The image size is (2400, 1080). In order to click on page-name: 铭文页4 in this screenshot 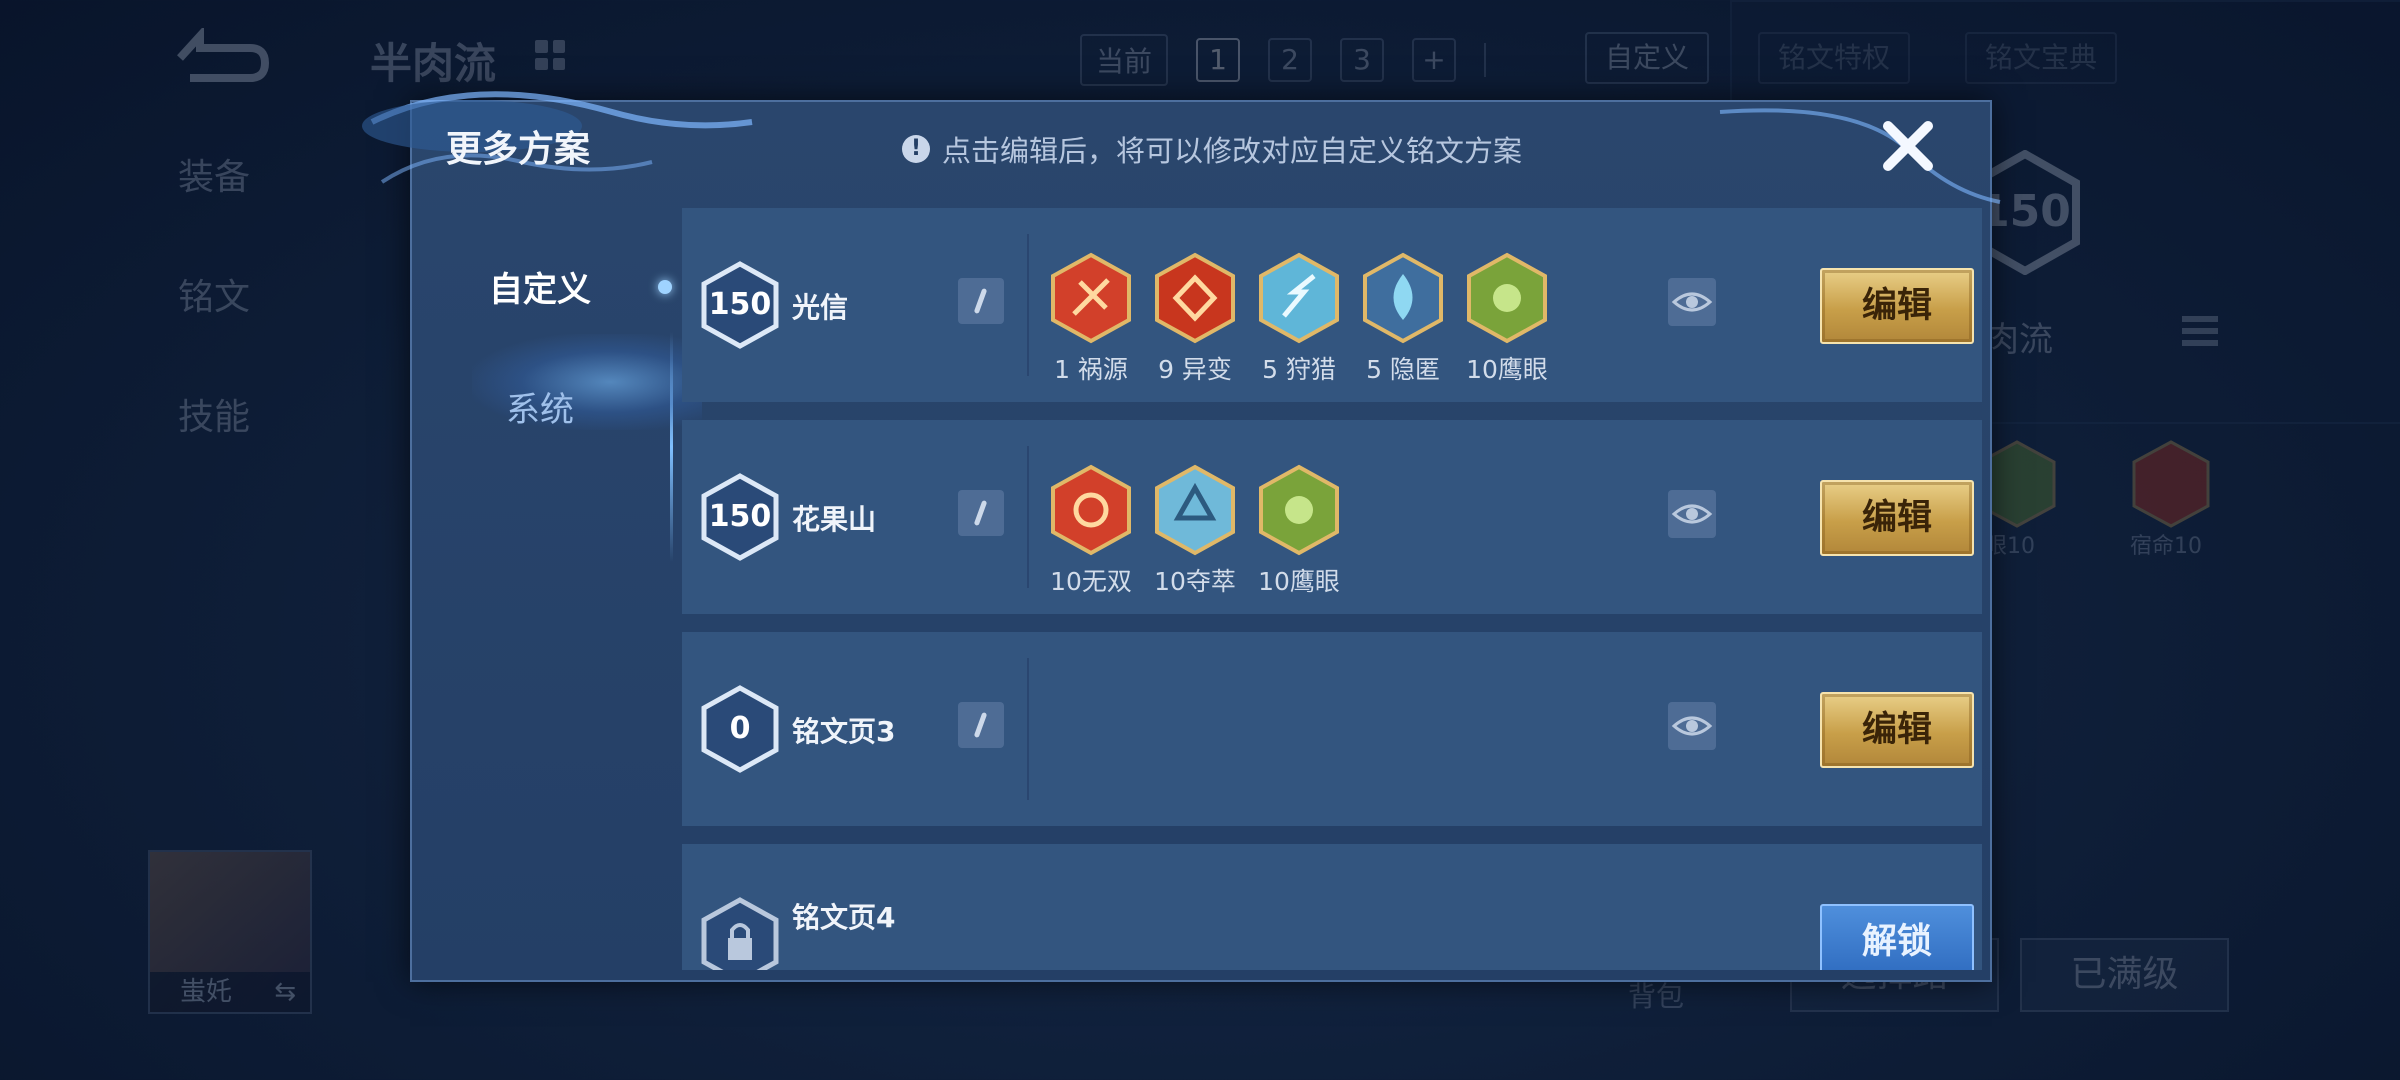, I will do `click(844, 917)`.